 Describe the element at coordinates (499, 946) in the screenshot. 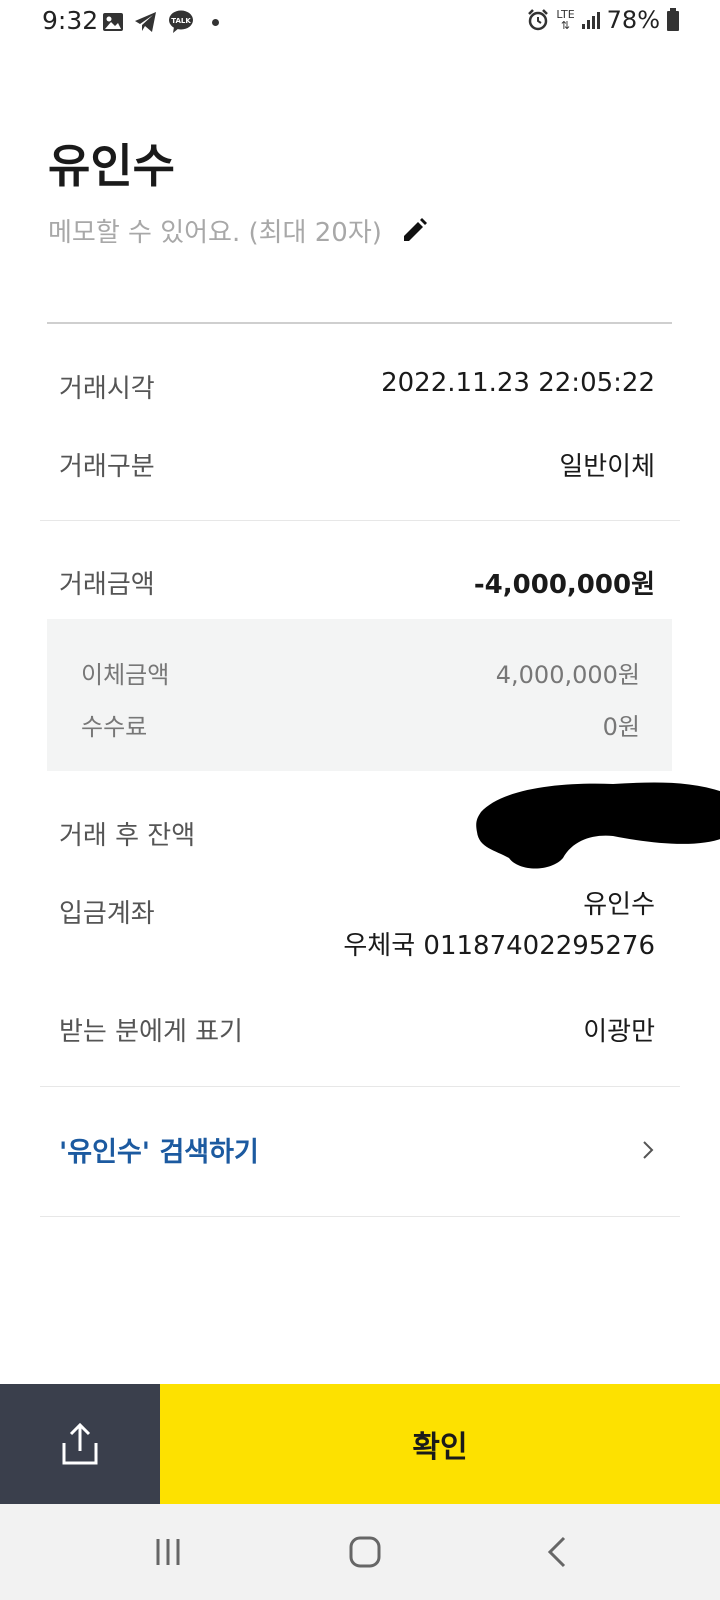

I see `account-number: 우체국 01187402295276` at that location.